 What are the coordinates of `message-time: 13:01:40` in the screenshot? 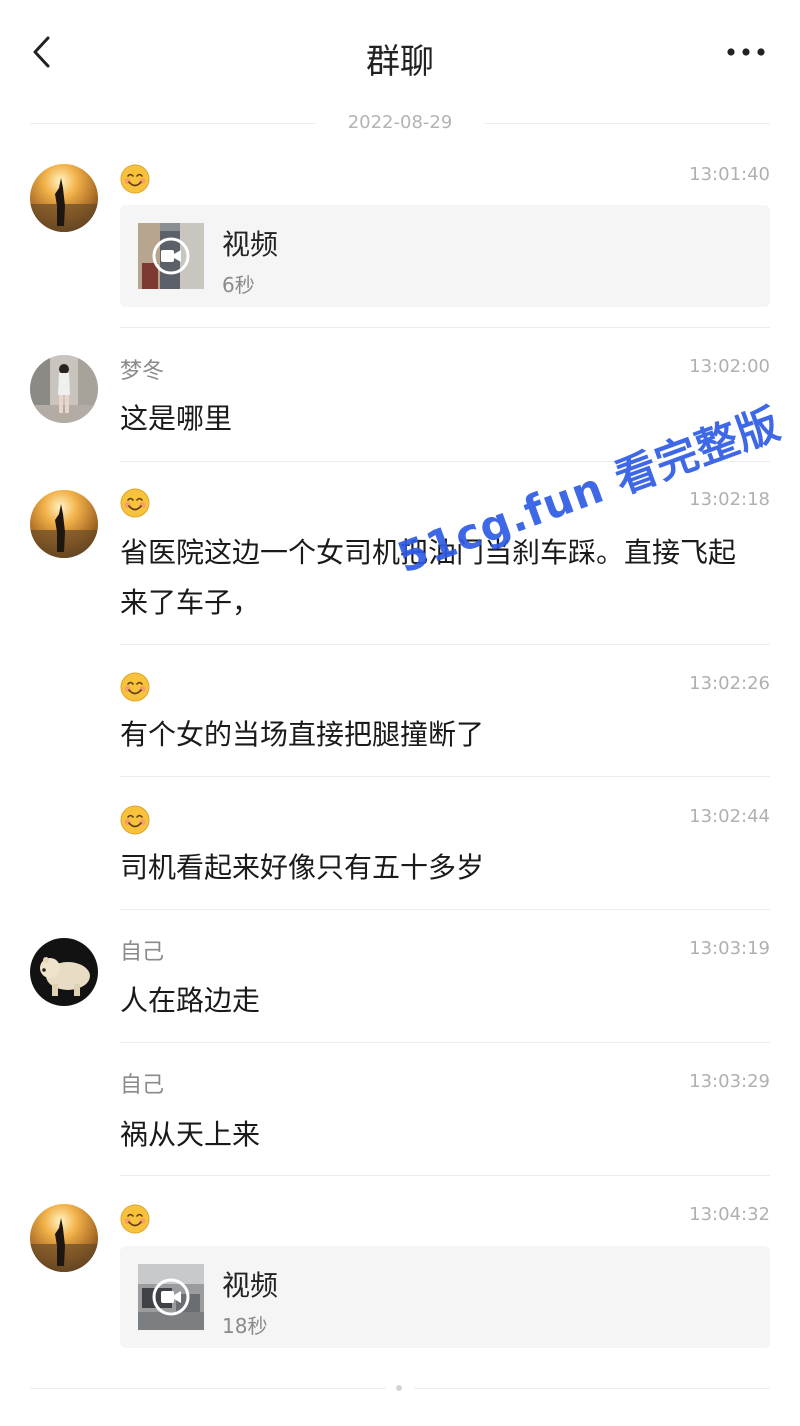 It's located at (729, 174).